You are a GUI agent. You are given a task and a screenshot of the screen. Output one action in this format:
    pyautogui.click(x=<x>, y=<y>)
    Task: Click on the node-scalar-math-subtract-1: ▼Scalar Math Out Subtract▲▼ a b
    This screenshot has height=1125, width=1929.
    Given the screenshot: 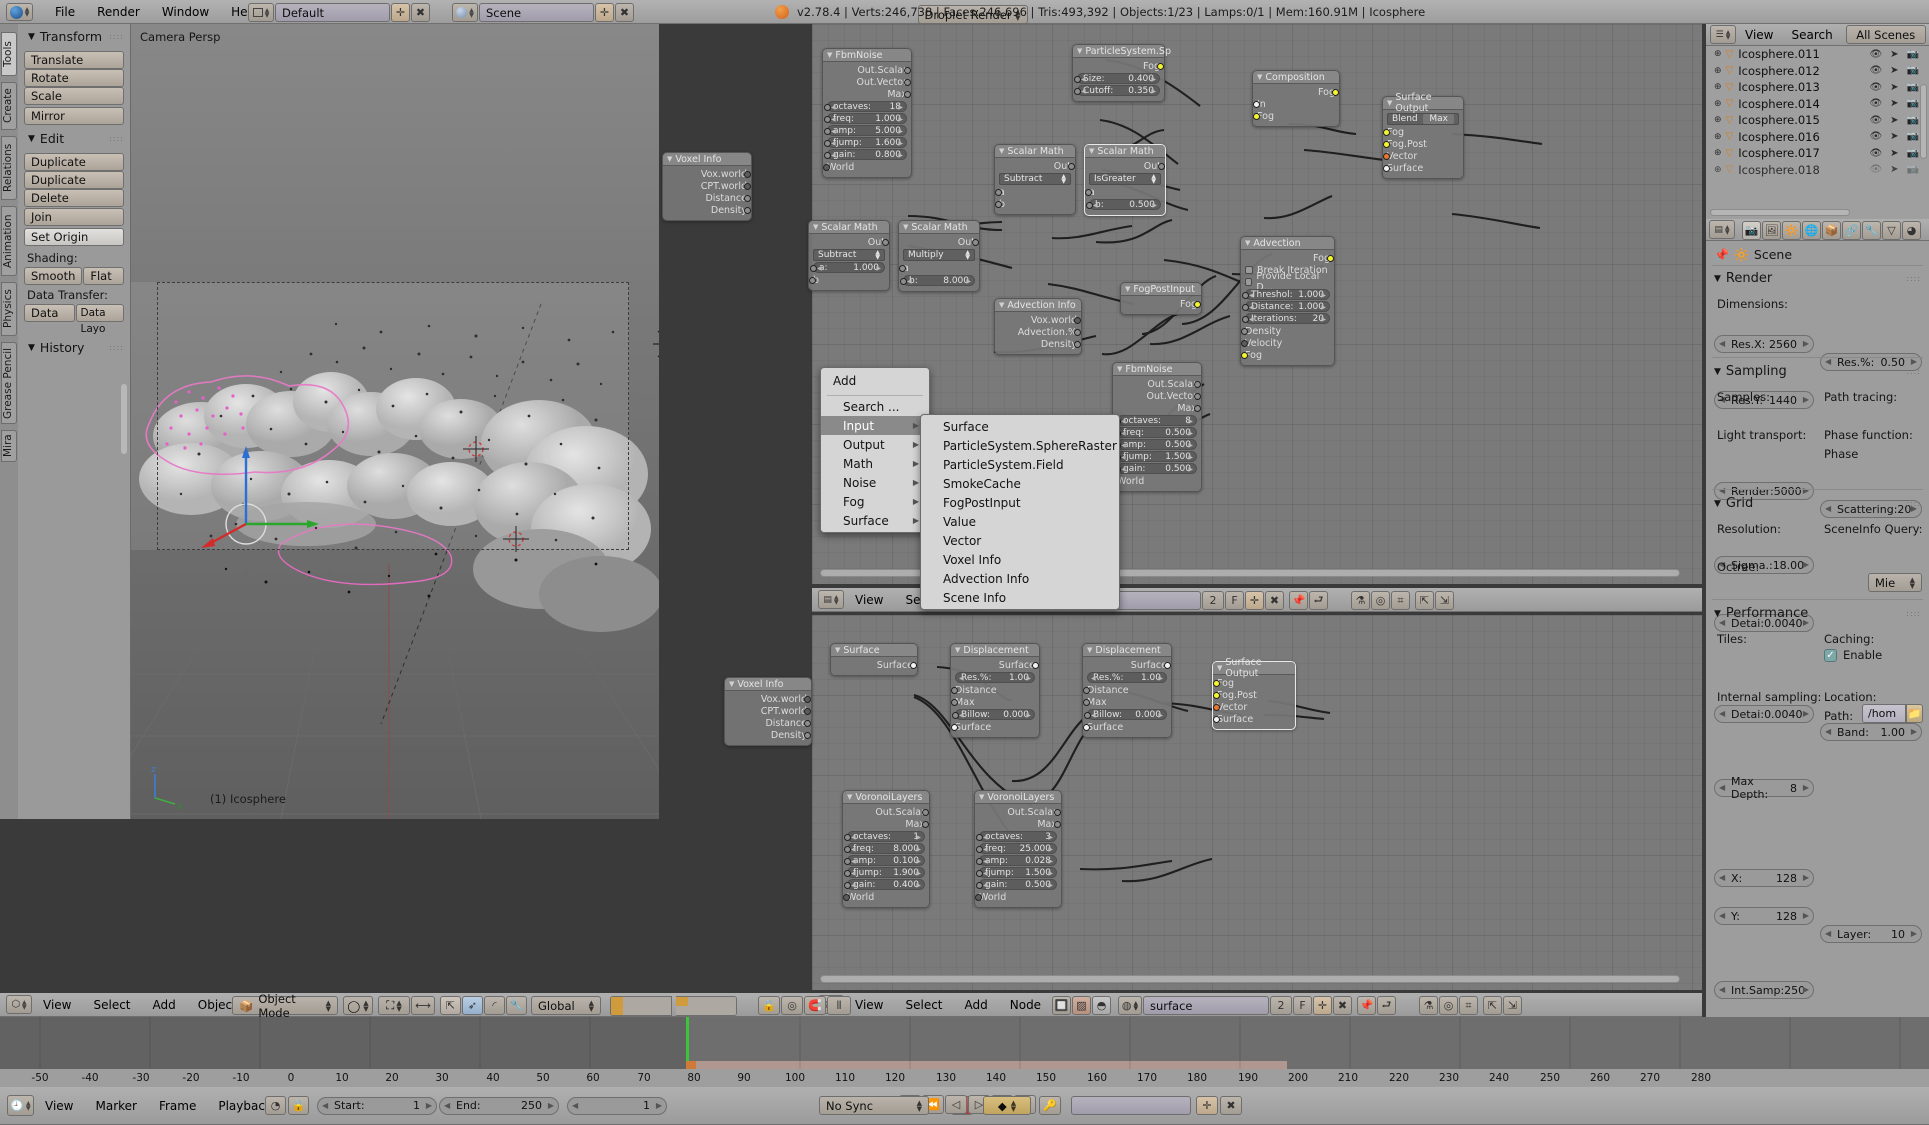 What is the action you would take?
    pyautogui.click(x=1035, y=179)
    